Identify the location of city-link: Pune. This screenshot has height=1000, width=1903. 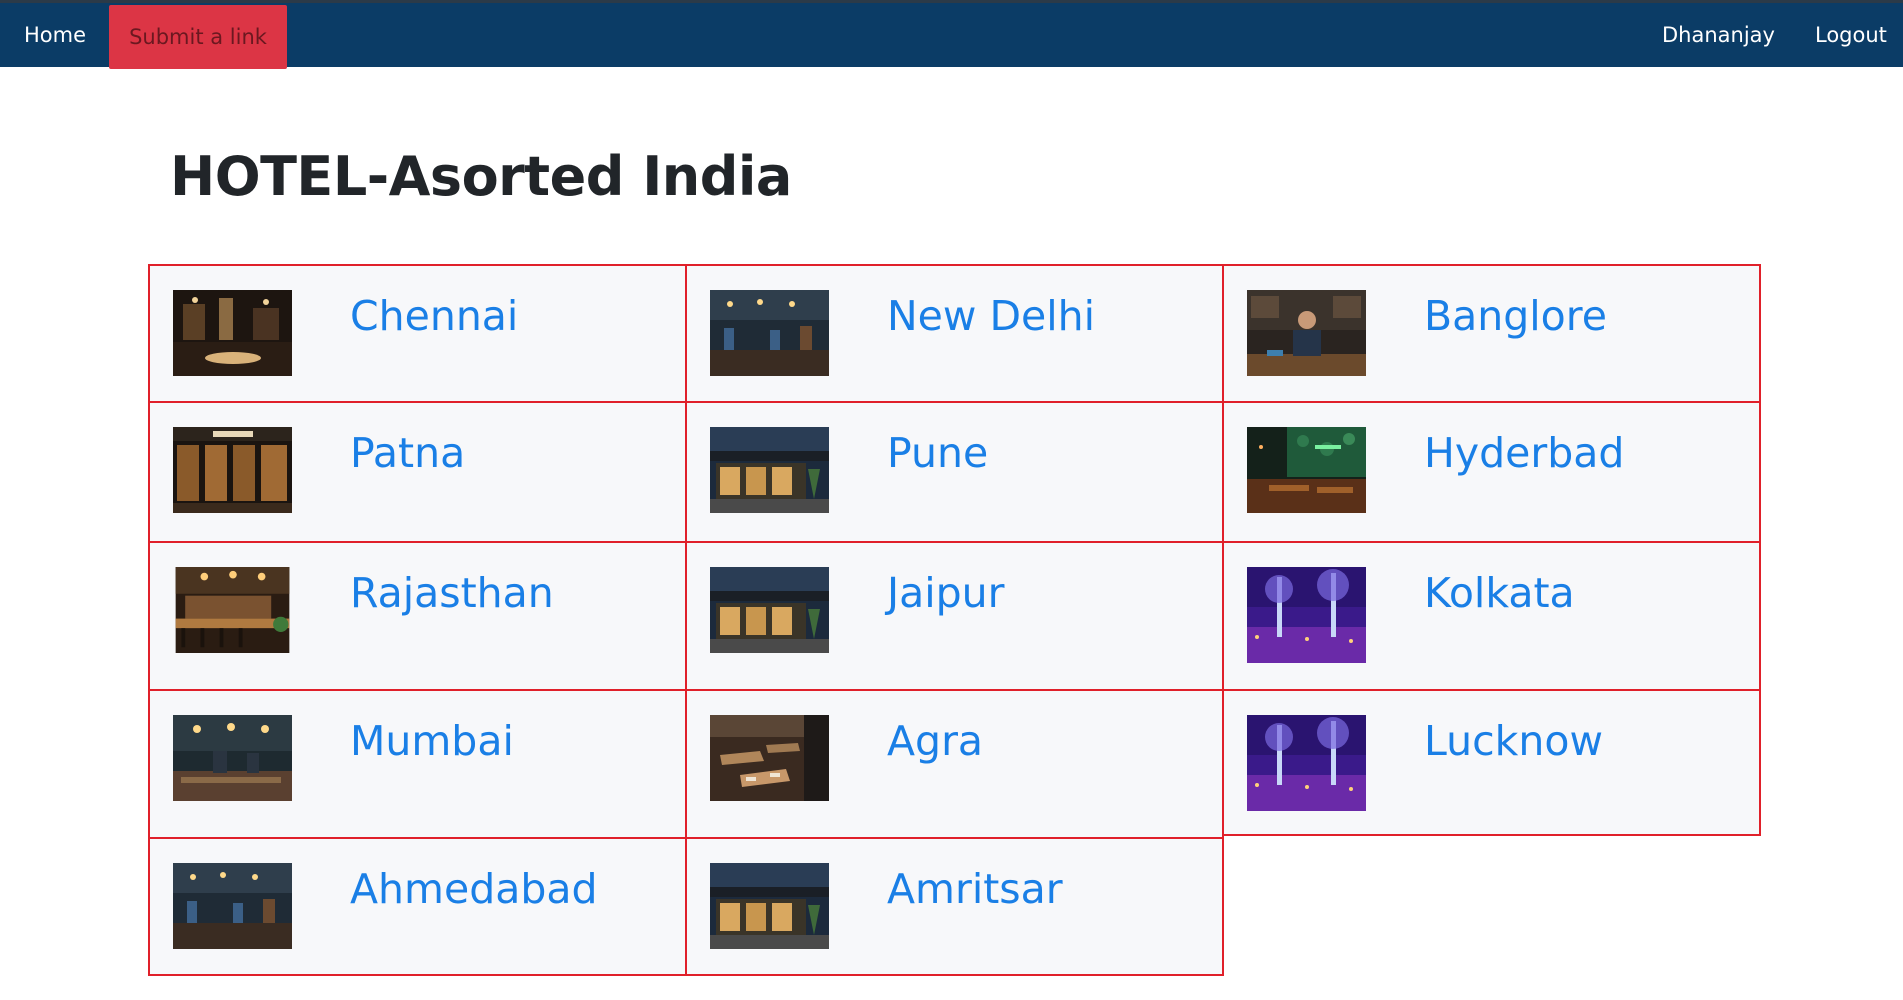
(937, 453).